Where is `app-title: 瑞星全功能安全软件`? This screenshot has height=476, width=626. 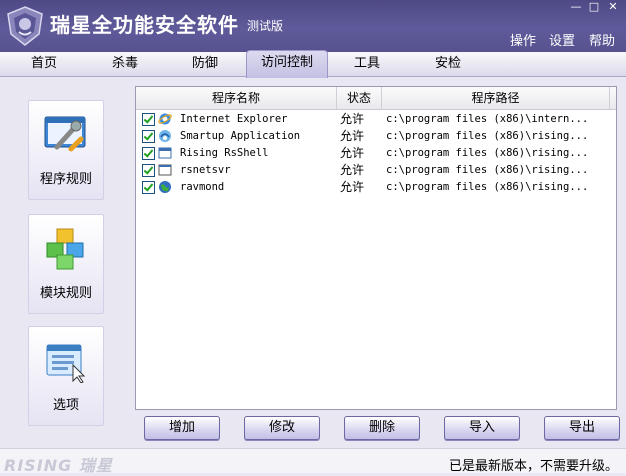
app-title: 瑞星全功能安全软件 is located at coordinates (144, 25).